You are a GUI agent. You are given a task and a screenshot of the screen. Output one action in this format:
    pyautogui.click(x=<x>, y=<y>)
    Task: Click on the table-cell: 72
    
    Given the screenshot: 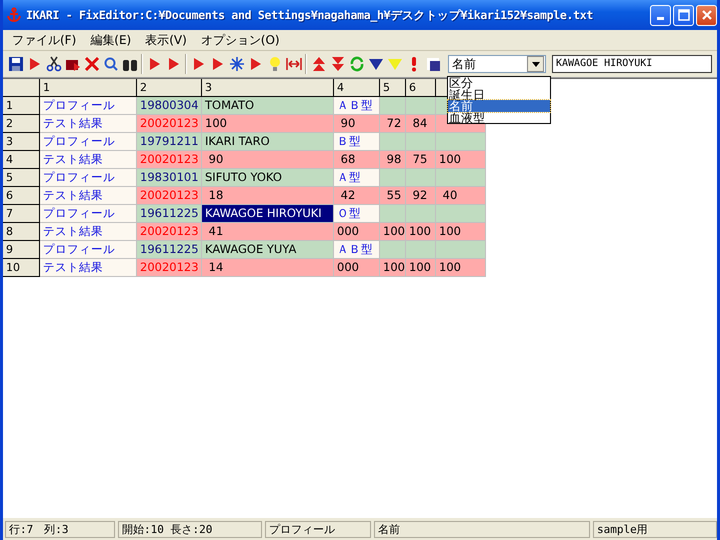 What is the action you would take?
    pyautogui.click(x=393, y=124)
    